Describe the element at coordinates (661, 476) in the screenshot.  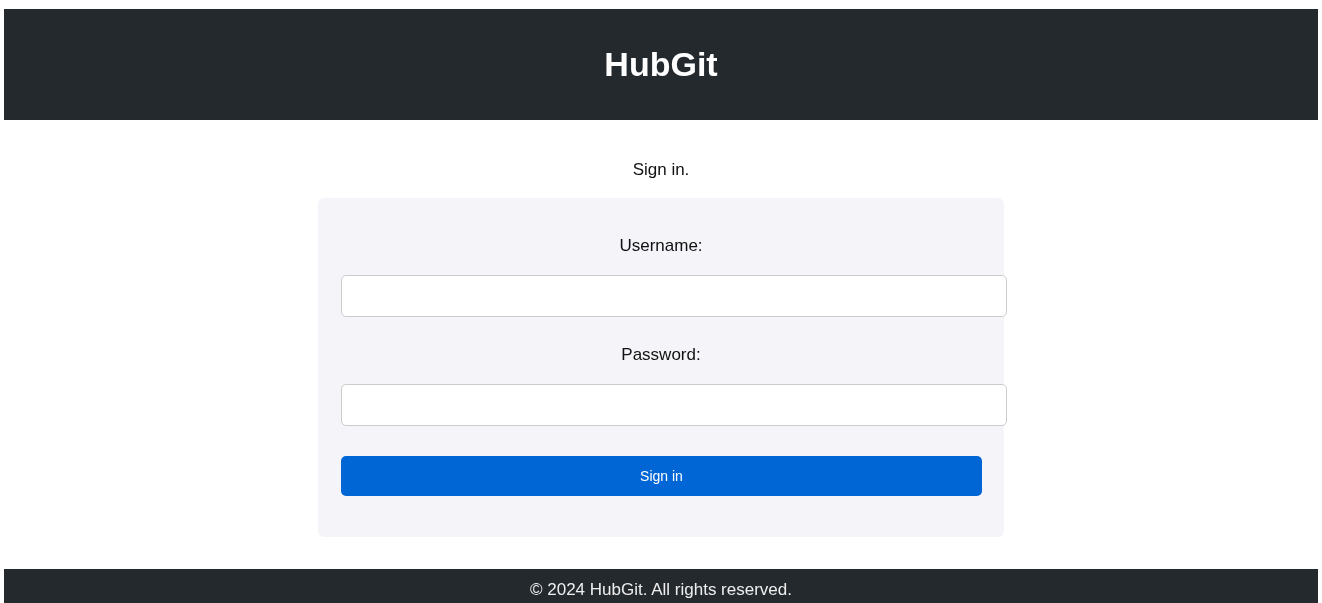
I see `sign-in-button: Sign in` at that location.